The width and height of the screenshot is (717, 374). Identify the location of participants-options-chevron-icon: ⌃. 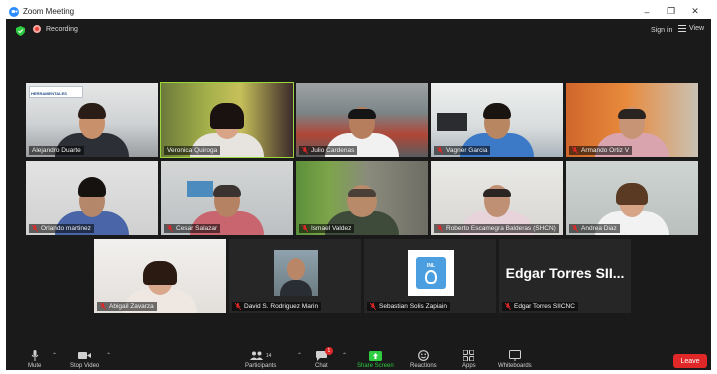
(299, 355).